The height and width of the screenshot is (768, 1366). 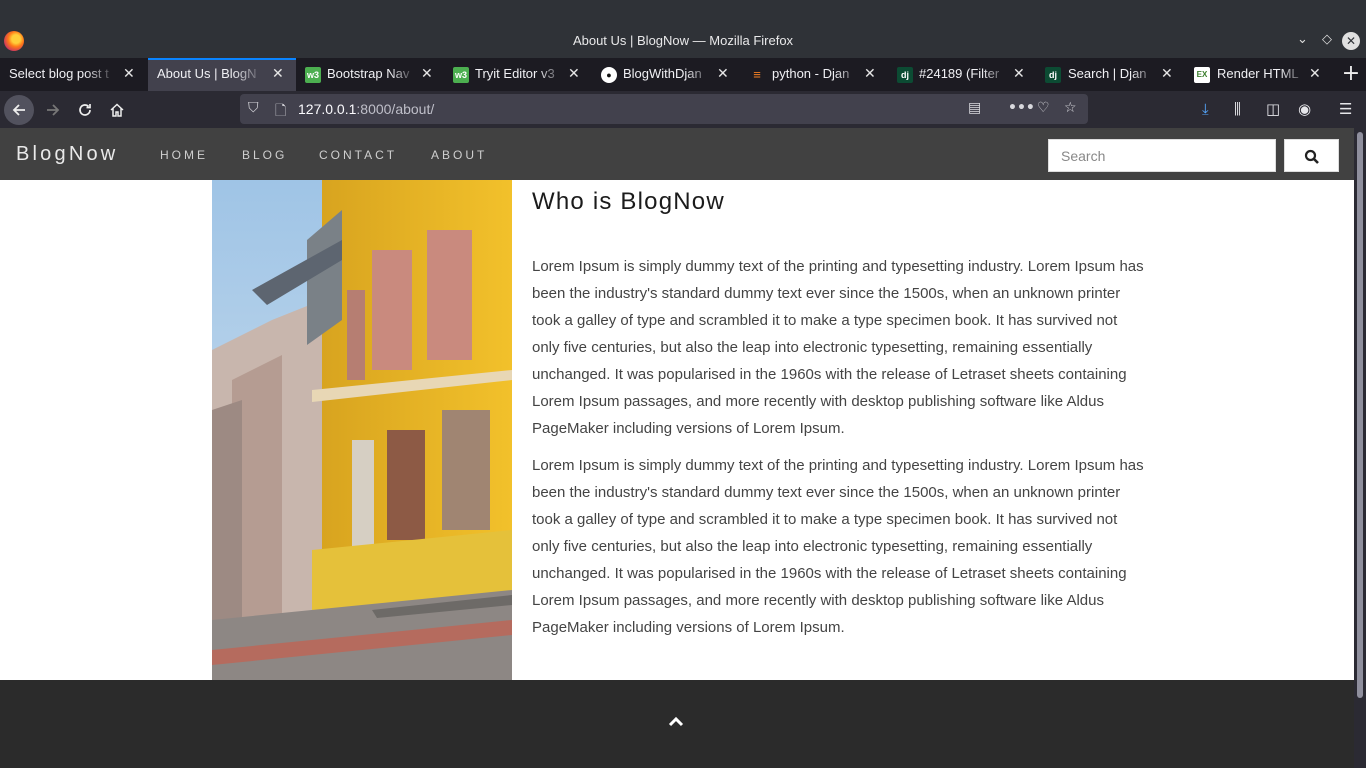 I want to click on nav-contact: CONTACT, so click(x=358, y=155).